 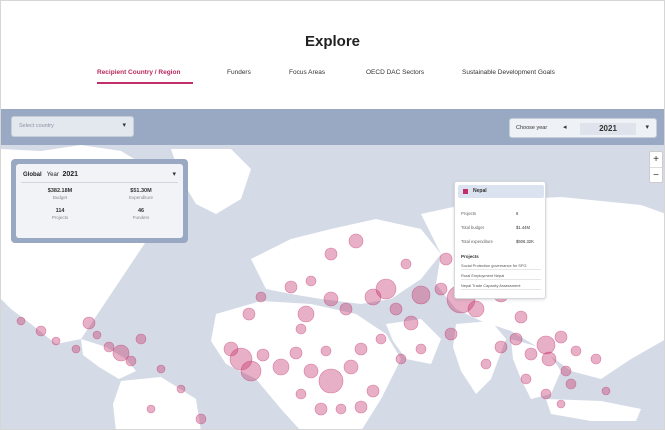 What do you see at coordinates (501, 286) in the screenshot?
I see `project-link: Nepal Trade Capacity Assessment` at bounding box center [501, 286].